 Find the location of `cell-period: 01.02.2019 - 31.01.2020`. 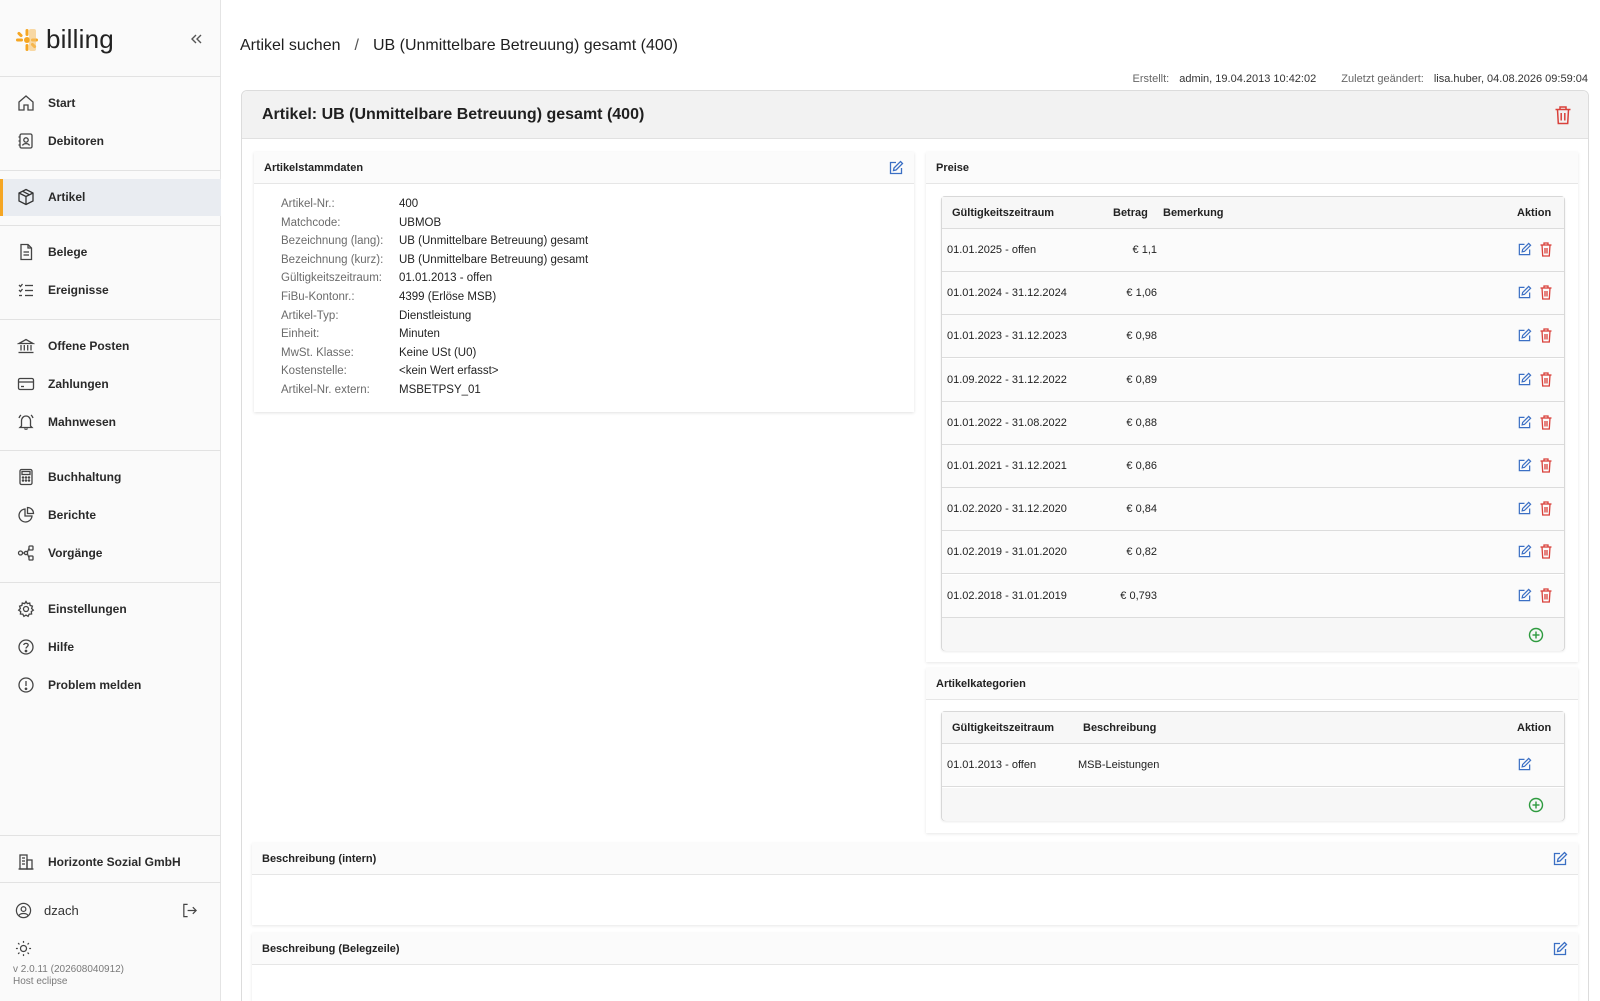

cell-period: 01.02.2019 - 31.01.2020 is located at coordinates (1007, 552).